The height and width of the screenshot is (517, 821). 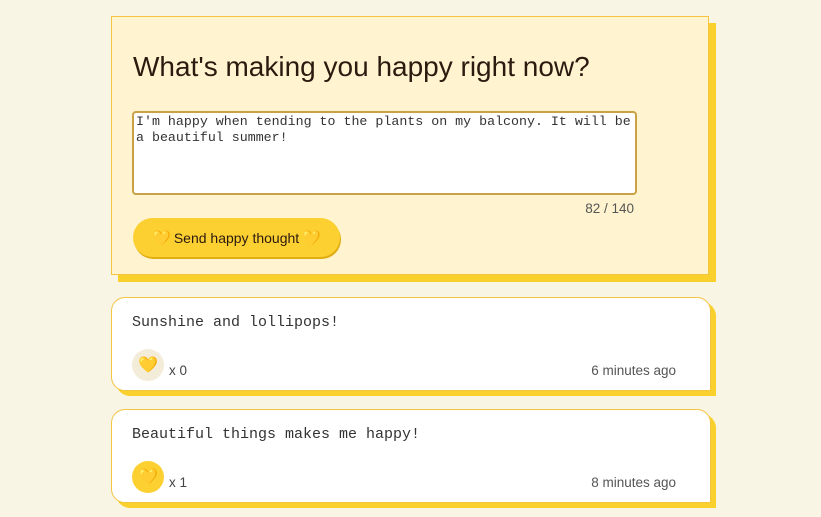 I want to click on thought-timestamp: 8 minutes ago, so click(x=633, y=482).